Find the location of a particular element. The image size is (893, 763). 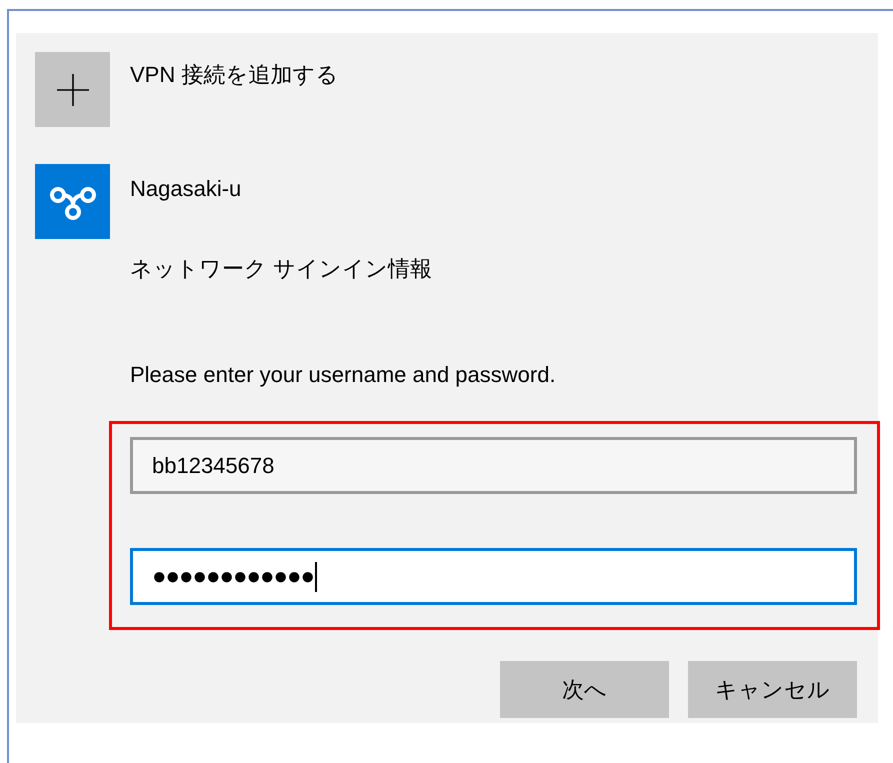

connection-subtitle: ネットワーク サインイン情報 is located at coordinates (281, 269).